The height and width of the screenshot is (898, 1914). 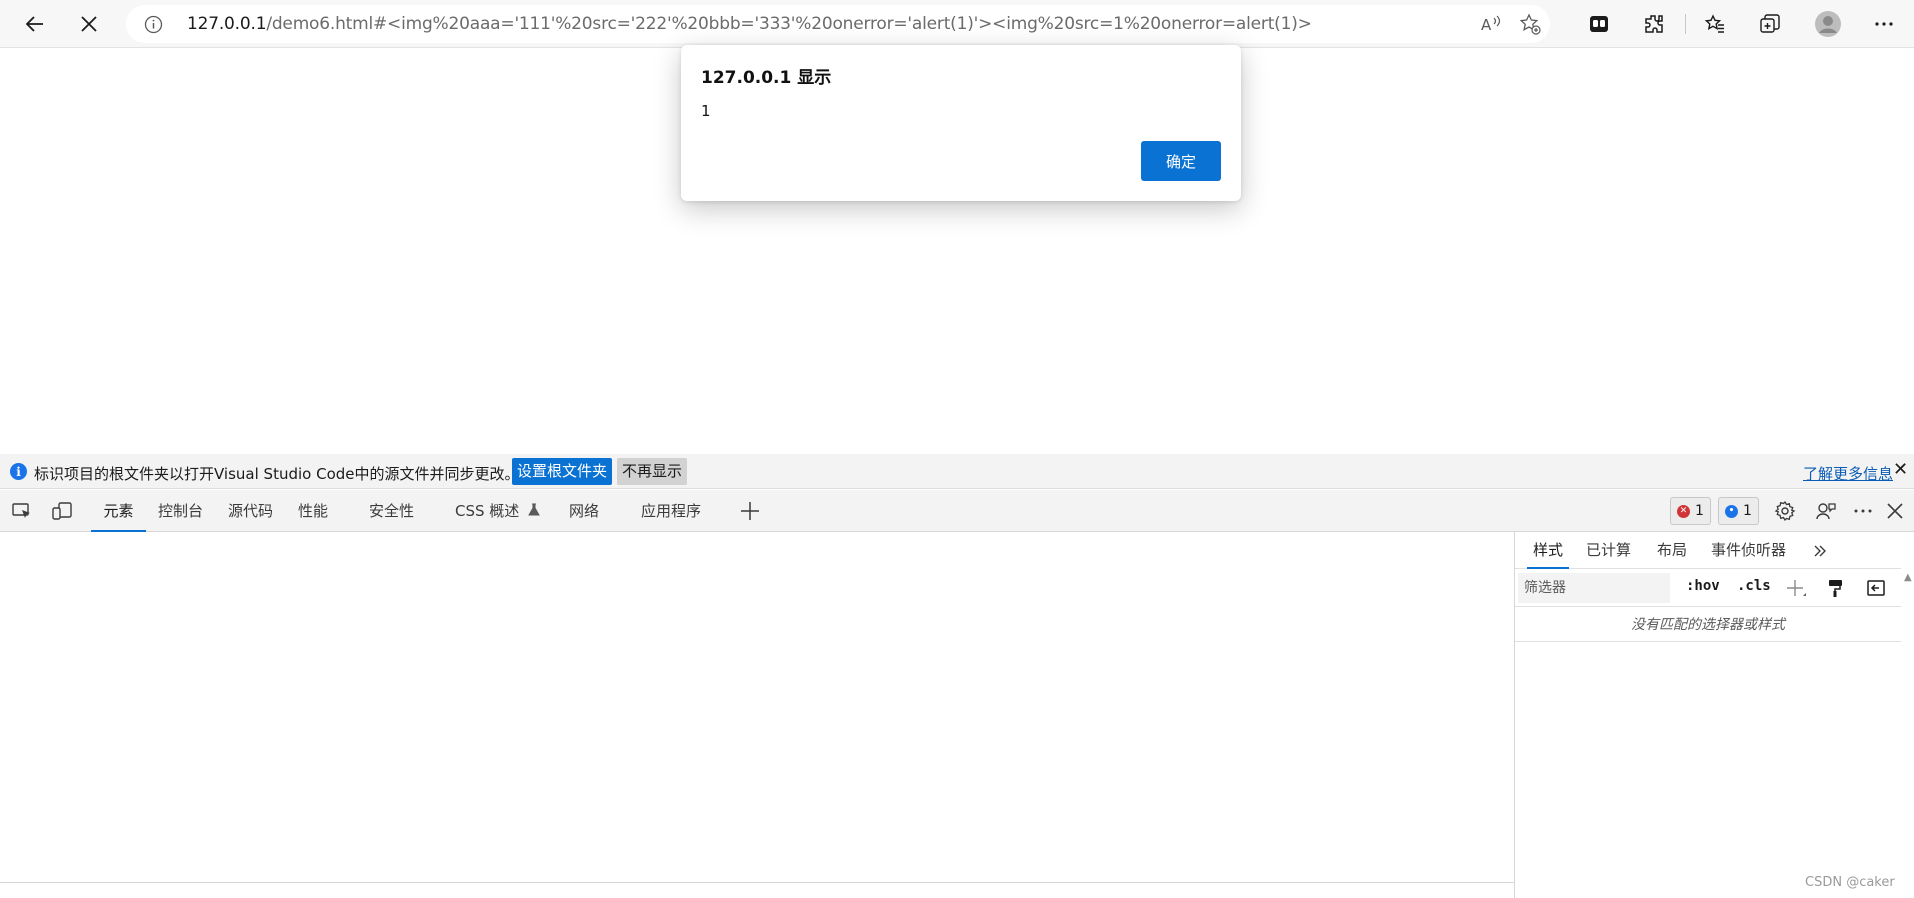 I want to click on device-emulation-icon, so click(x=62, y=511).